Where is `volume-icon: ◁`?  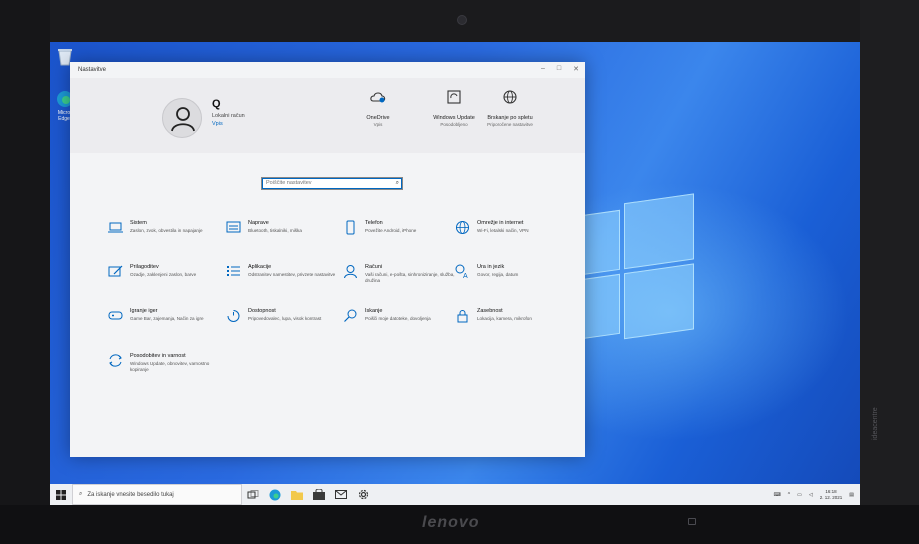
volume-icon: ◁ is located at coordinates (811, 495).